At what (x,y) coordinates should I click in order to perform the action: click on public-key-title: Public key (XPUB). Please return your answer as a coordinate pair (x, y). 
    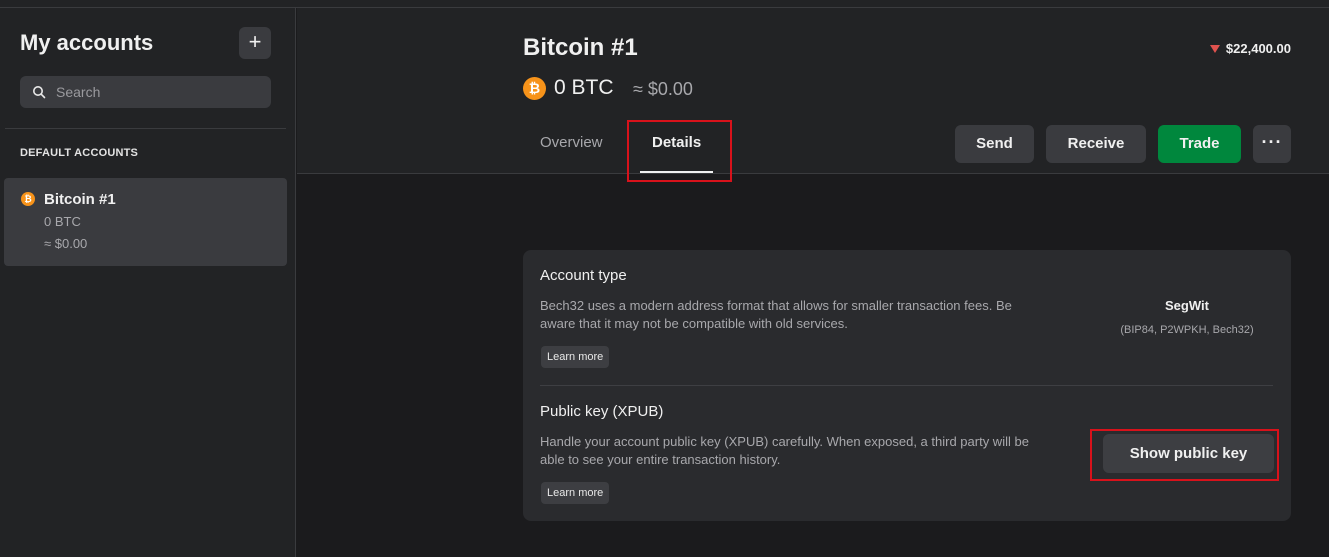
    Looking at the image, I should click on (602, 411).